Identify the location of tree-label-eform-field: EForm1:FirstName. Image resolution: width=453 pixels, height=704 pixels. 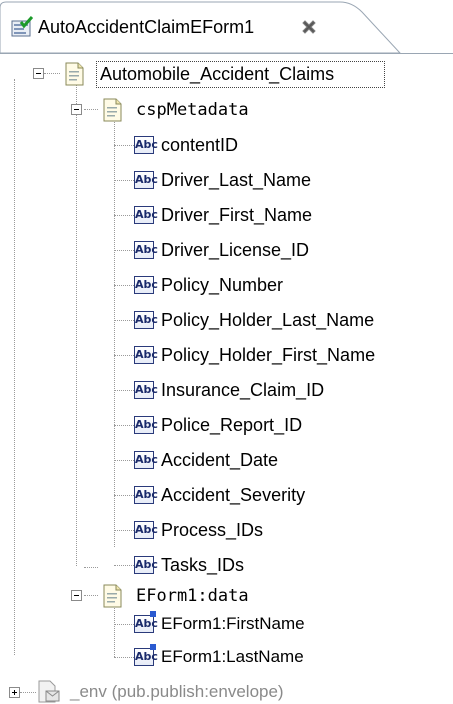
(233, 623).